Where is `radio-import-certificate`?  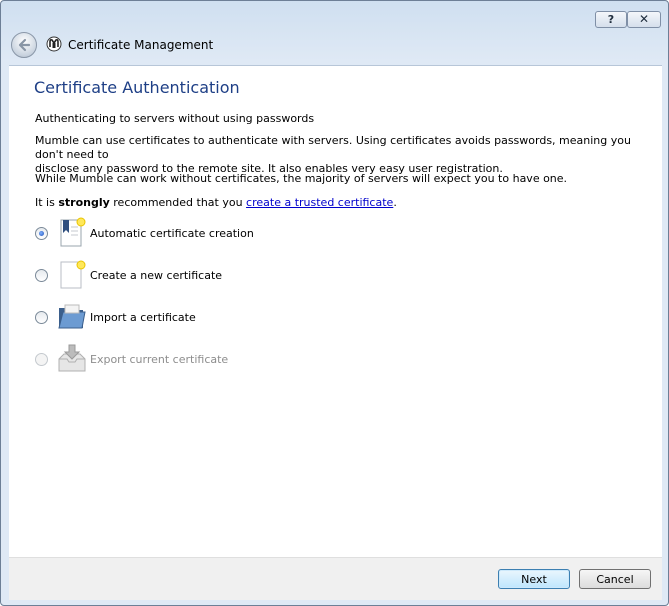 radio-import-certificate is located at coordinates (41, 317).